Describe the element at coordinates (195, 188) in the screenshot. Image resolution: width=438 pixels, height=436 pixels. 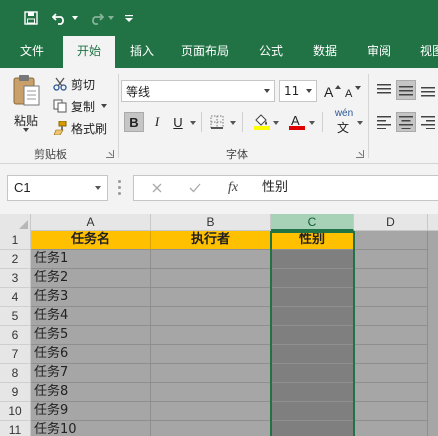
I see `enter-icon` at that location.